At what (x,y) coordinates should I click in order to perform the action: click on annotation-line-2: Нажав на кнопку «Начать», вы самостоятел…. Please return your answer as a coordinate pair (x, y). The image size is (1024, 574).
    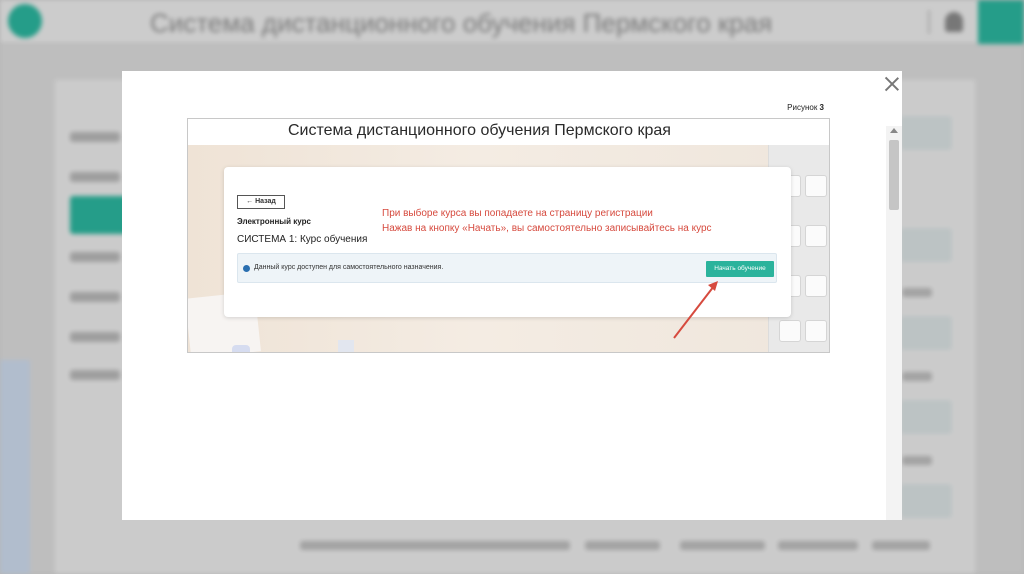
    Looking at the image, I should click on (547, 228).